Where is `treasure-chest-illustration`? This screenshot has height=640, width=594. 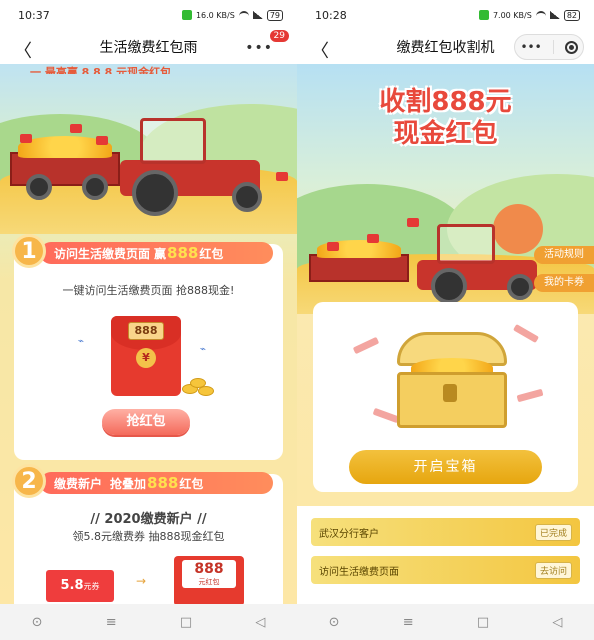 treasure-chest-illustration is located at coordinates (452, 380).